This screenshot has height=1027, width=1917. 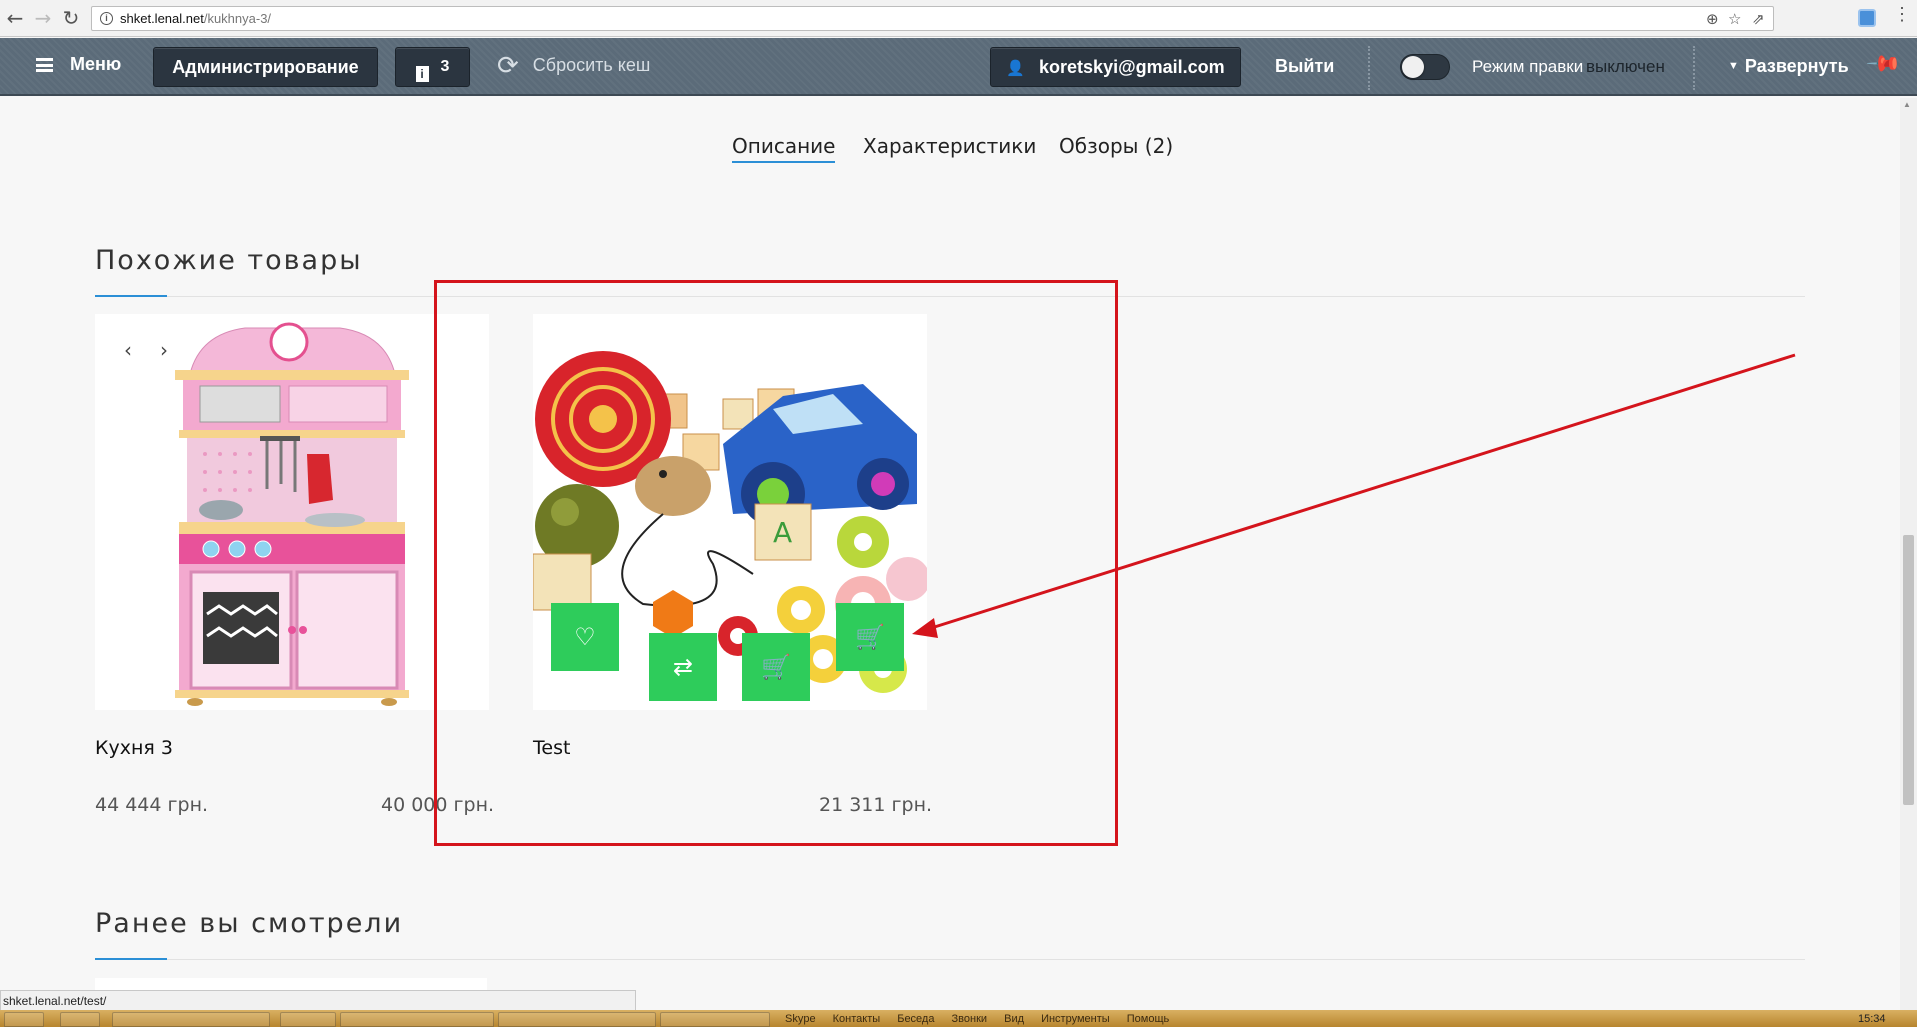 I want to click on scrollbar-thumb, so click(x=1908, y=670).